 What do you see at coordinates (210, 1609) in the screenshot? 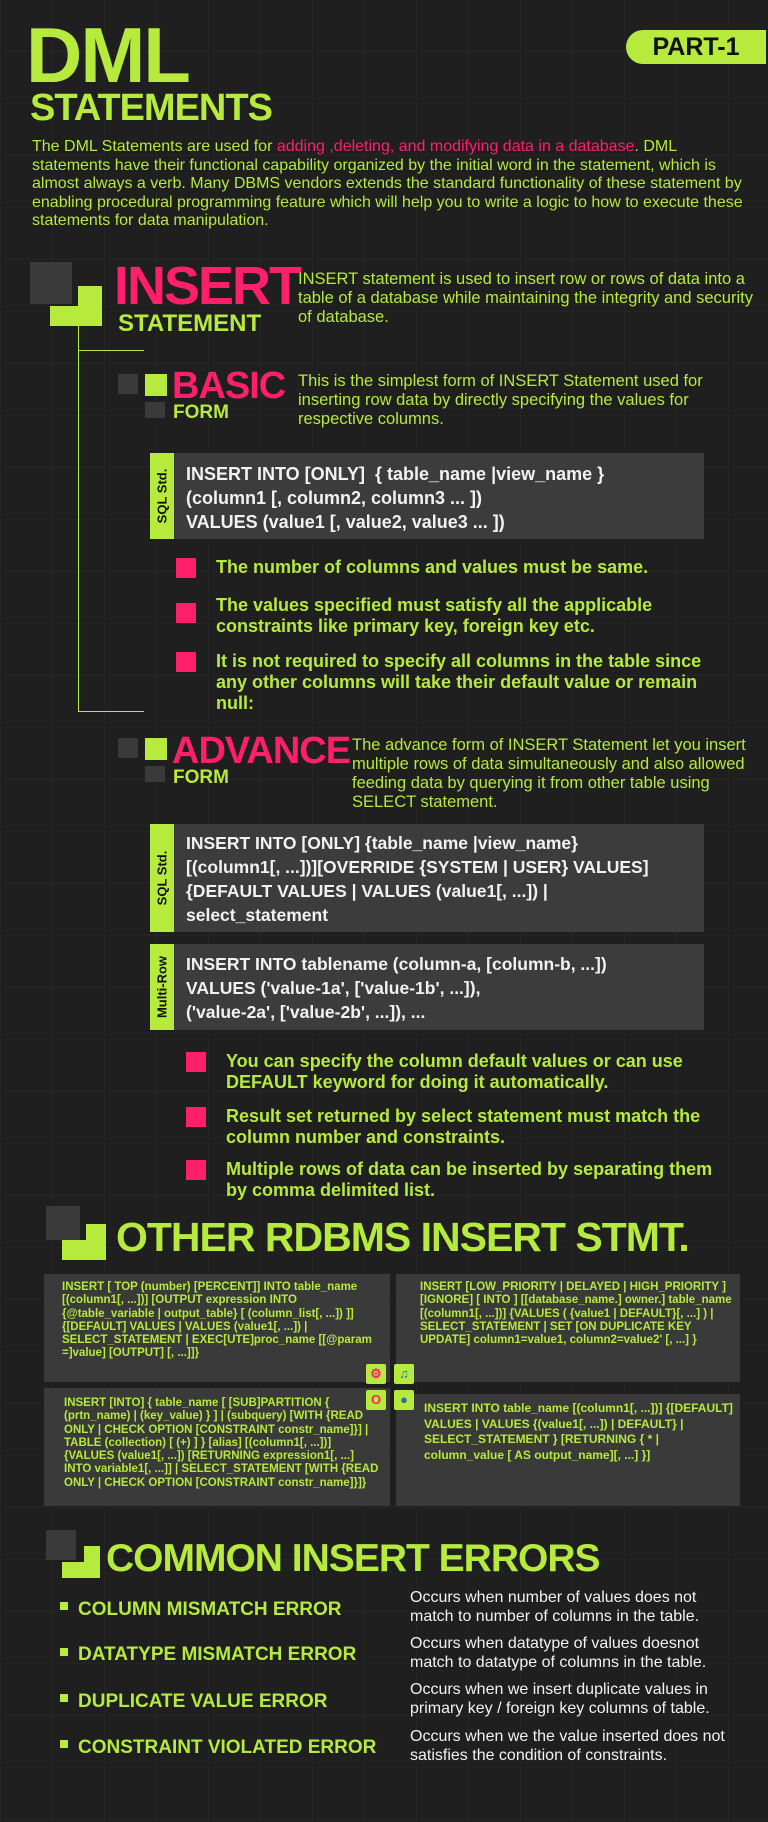
I see `error-label-1: COLUMN MISMATCH ERROR` at bounding box center [210, 1609].